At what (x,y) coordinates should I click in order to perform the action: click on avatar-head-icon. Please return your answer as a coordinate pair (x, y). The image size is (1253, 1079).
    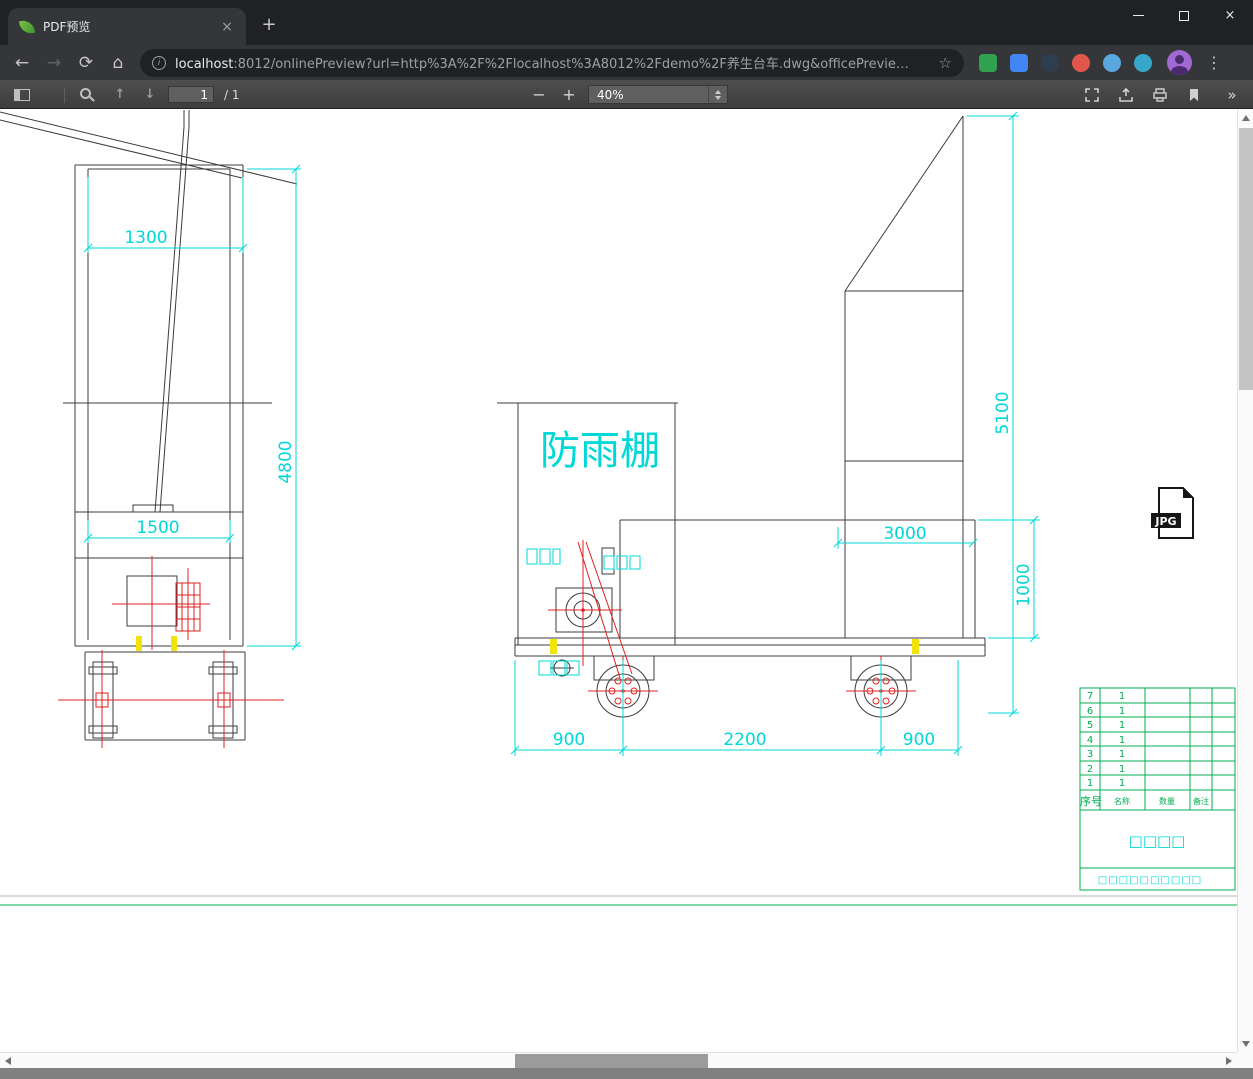
    Looking at the image, I should click on (1179, 59).